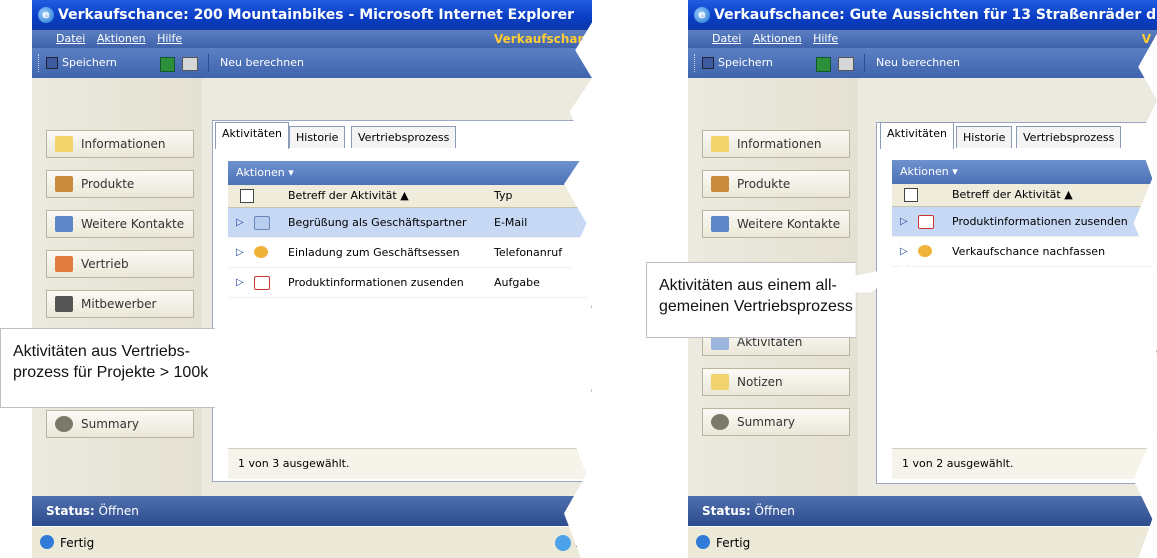 The height and width of the screenshot is (558, 1157). I want to click on phone-icon, so click(261, 252).